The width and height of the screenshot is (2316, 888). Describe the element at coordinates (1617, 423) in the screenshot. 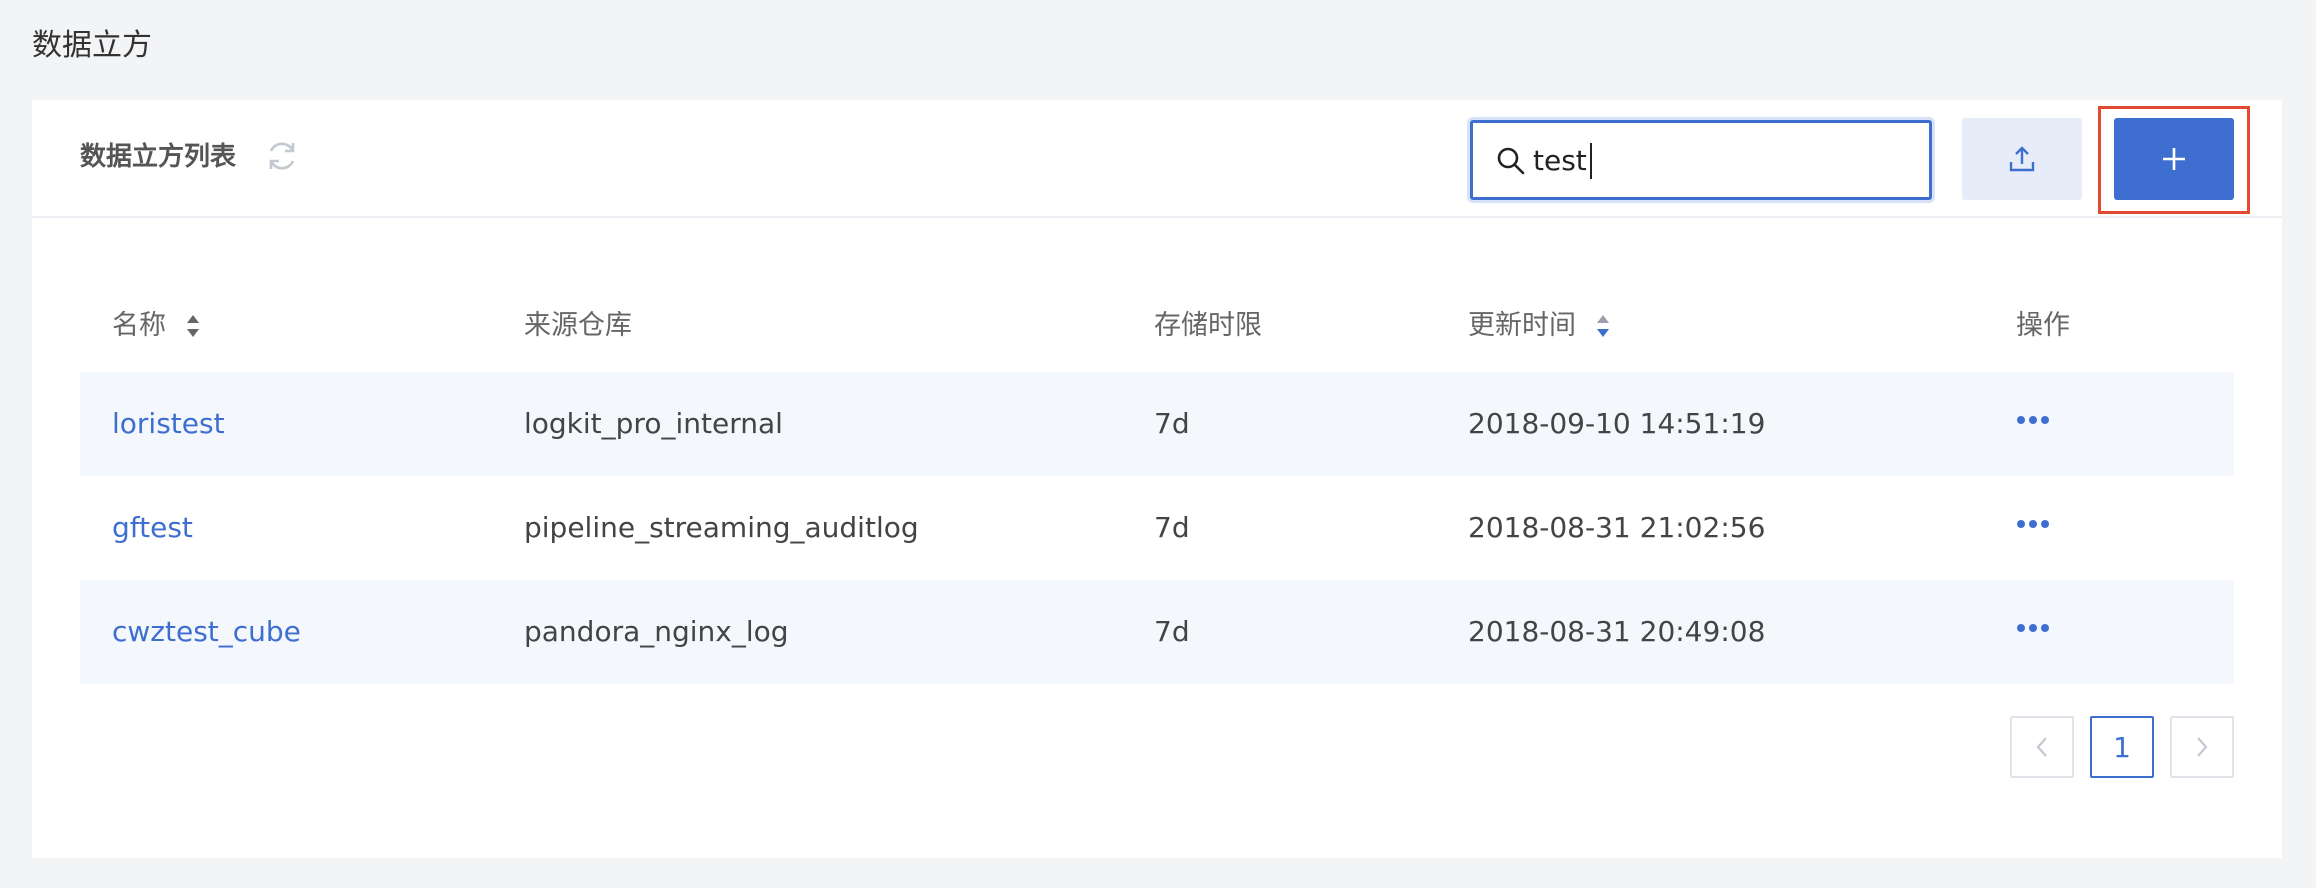

I see `updated-cell: 2018-09-10 14:51:19` at that location.